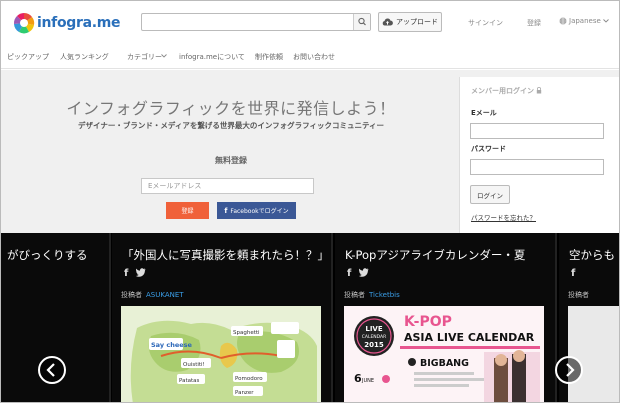 This screenshot has width=620, height=403. Describe the element at coordinates (387, 22) in the screenshot. I see `cloud-upload-icon` at that location.